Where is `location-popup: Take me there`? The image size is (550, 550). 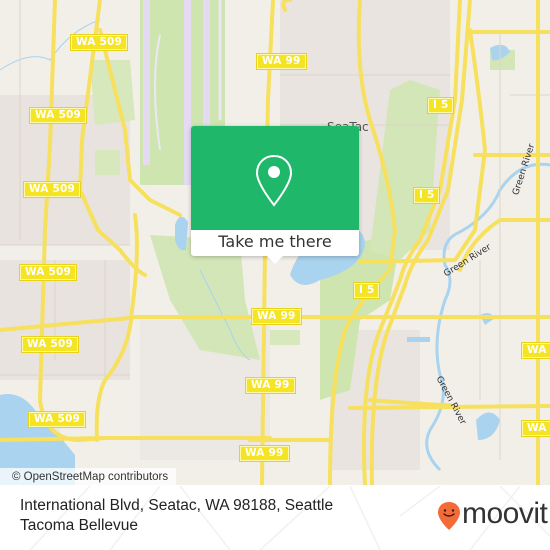 location-popup: Take me there is located at coordinates (275, 195).